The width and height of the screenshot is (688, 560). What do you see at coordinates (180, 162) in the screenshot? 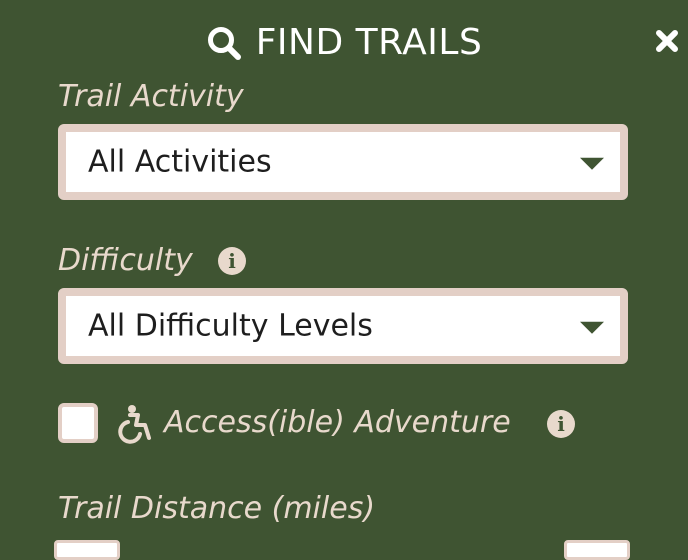
I see `trail-activity-value: All Activities` at bounding box center [180, 162].